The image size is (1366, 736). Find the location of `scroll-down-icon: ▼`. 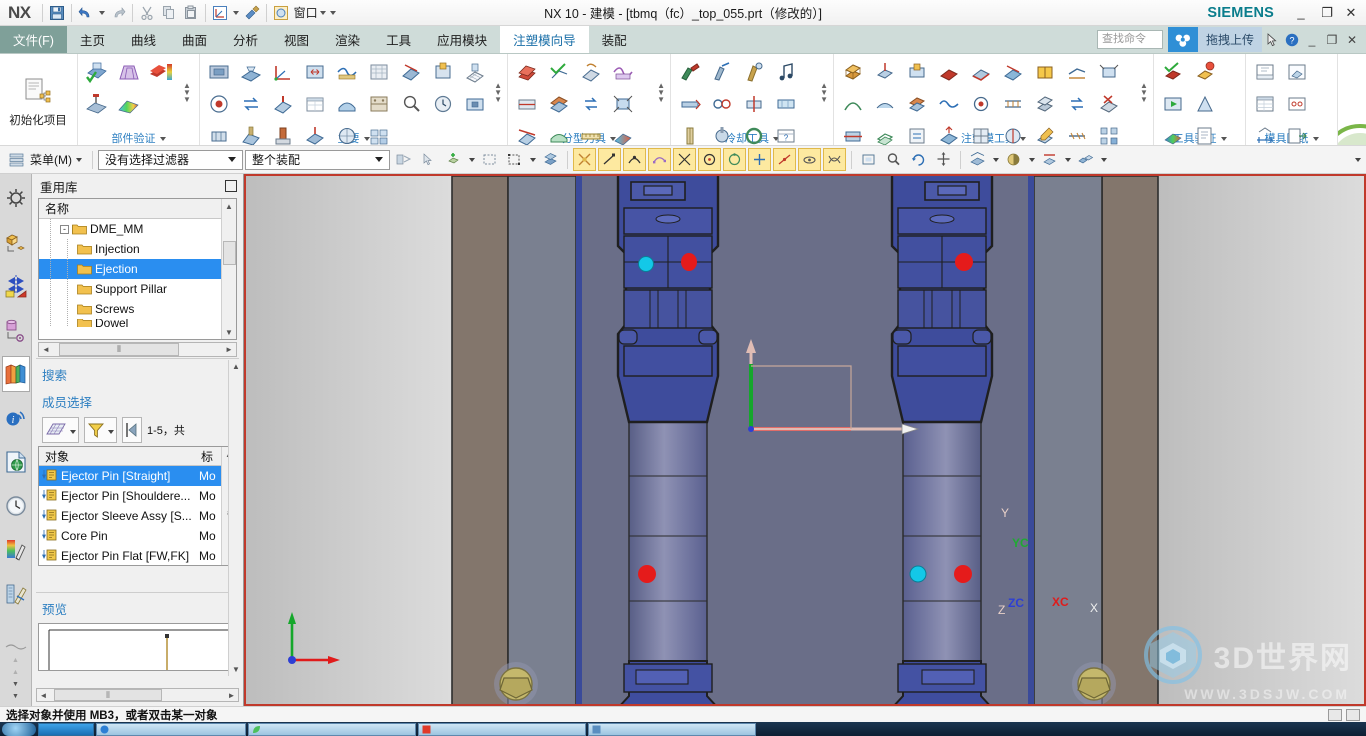

scroll-down-icon: ▼ is located at coordinates (236, 670).